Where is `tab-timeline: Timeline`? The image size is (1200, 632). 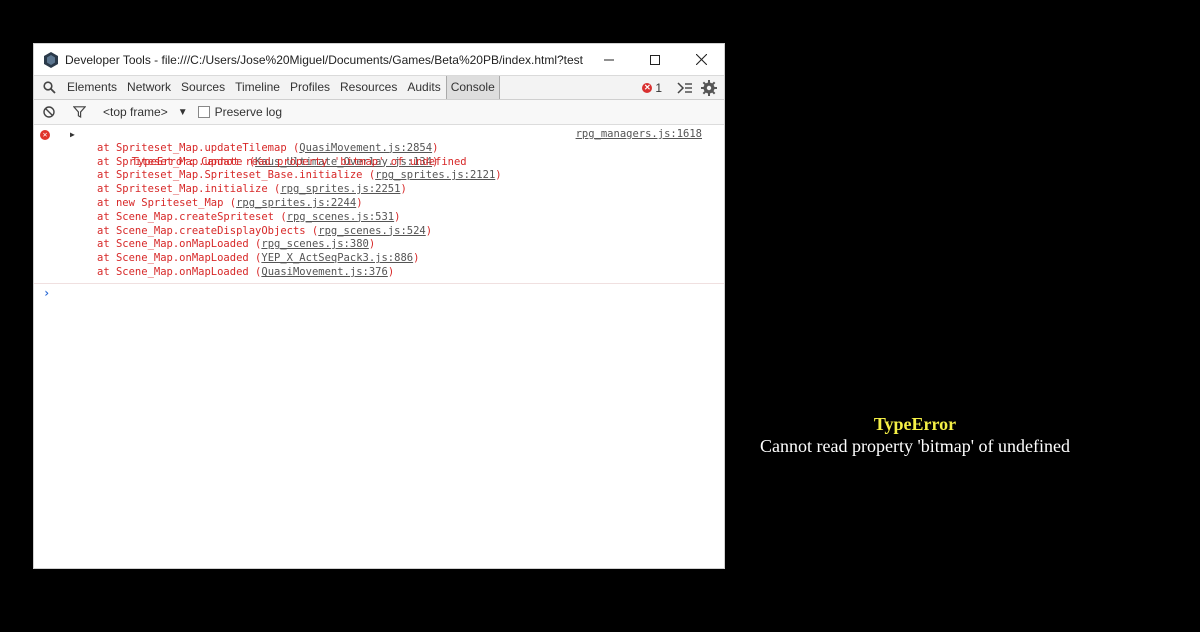 tab-timeline: Timeline is located at coordinates (257, 87).